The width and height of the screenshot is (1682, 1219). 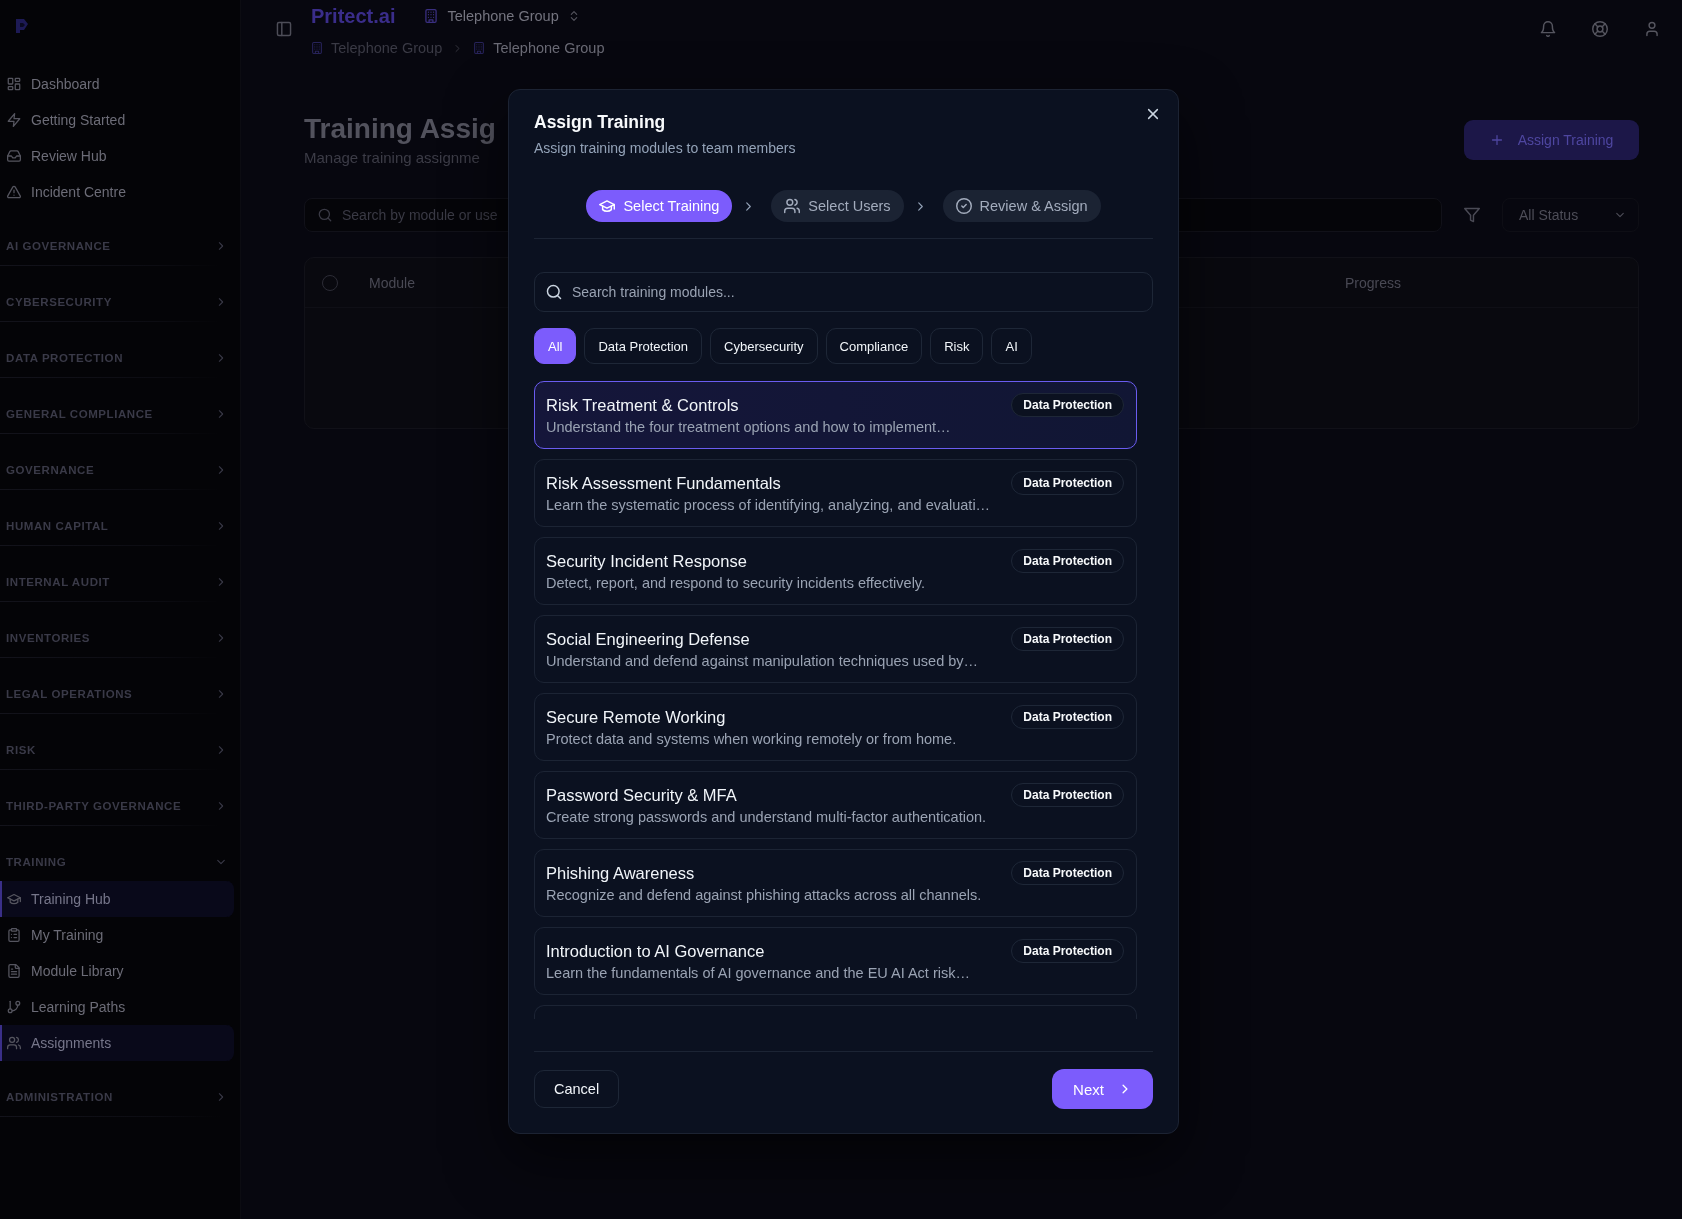 What do you see at coordinates (577, 1089) in the screenshot?
I see `cancel-button: Cancel` at bounding box center [577, 1089].